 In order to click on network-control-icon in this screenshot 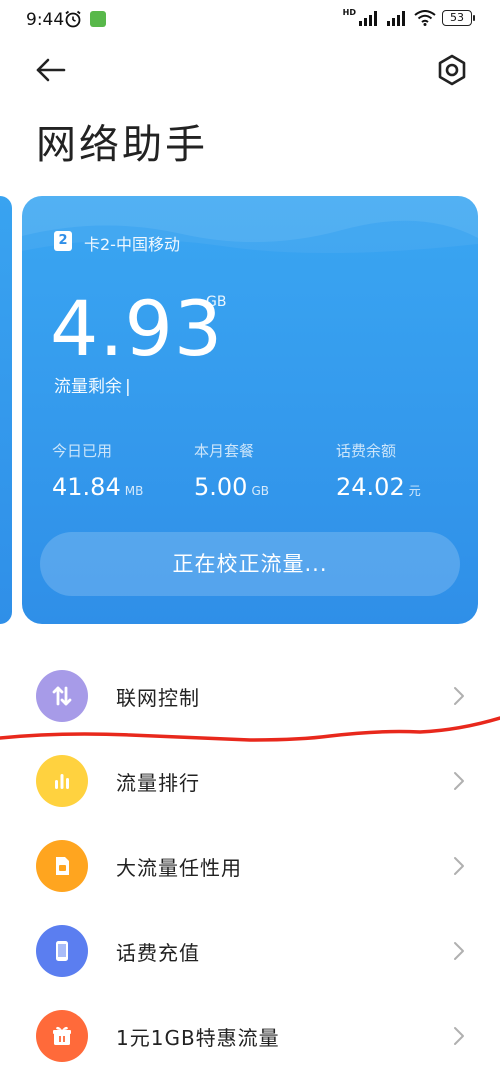, I will do `click(62, 696)`.